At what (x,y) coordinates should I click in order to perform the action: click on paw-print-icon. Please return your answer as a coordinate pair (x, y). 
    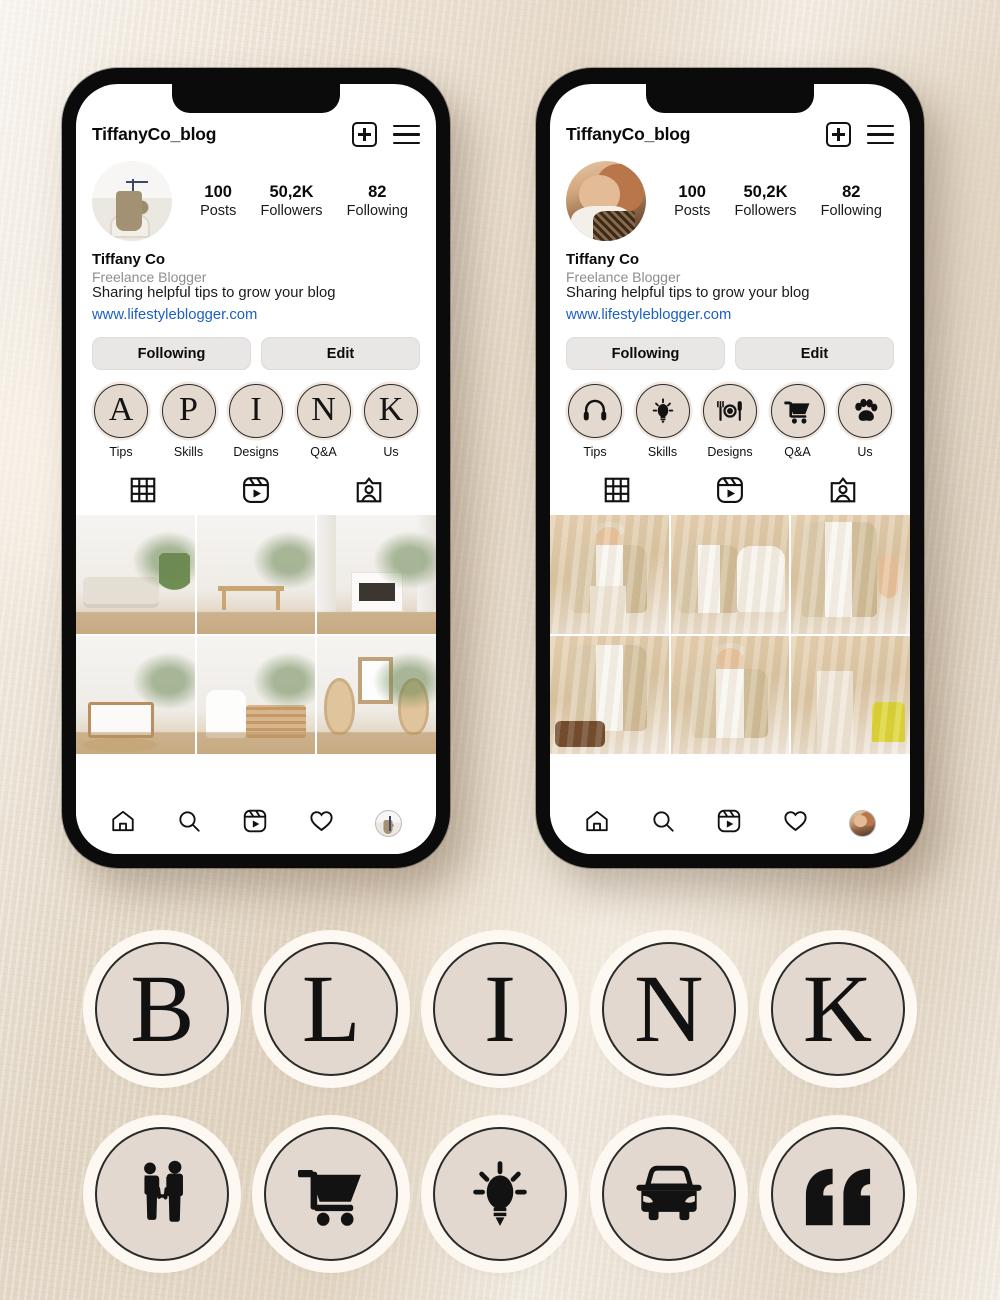
    Looking at the image, I should click on (865, 411).